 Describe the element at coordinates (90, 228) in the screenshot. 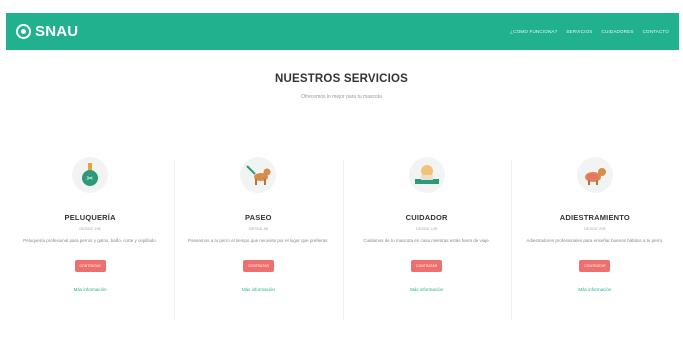

I see `card-price: DESDE 15€` at that location.